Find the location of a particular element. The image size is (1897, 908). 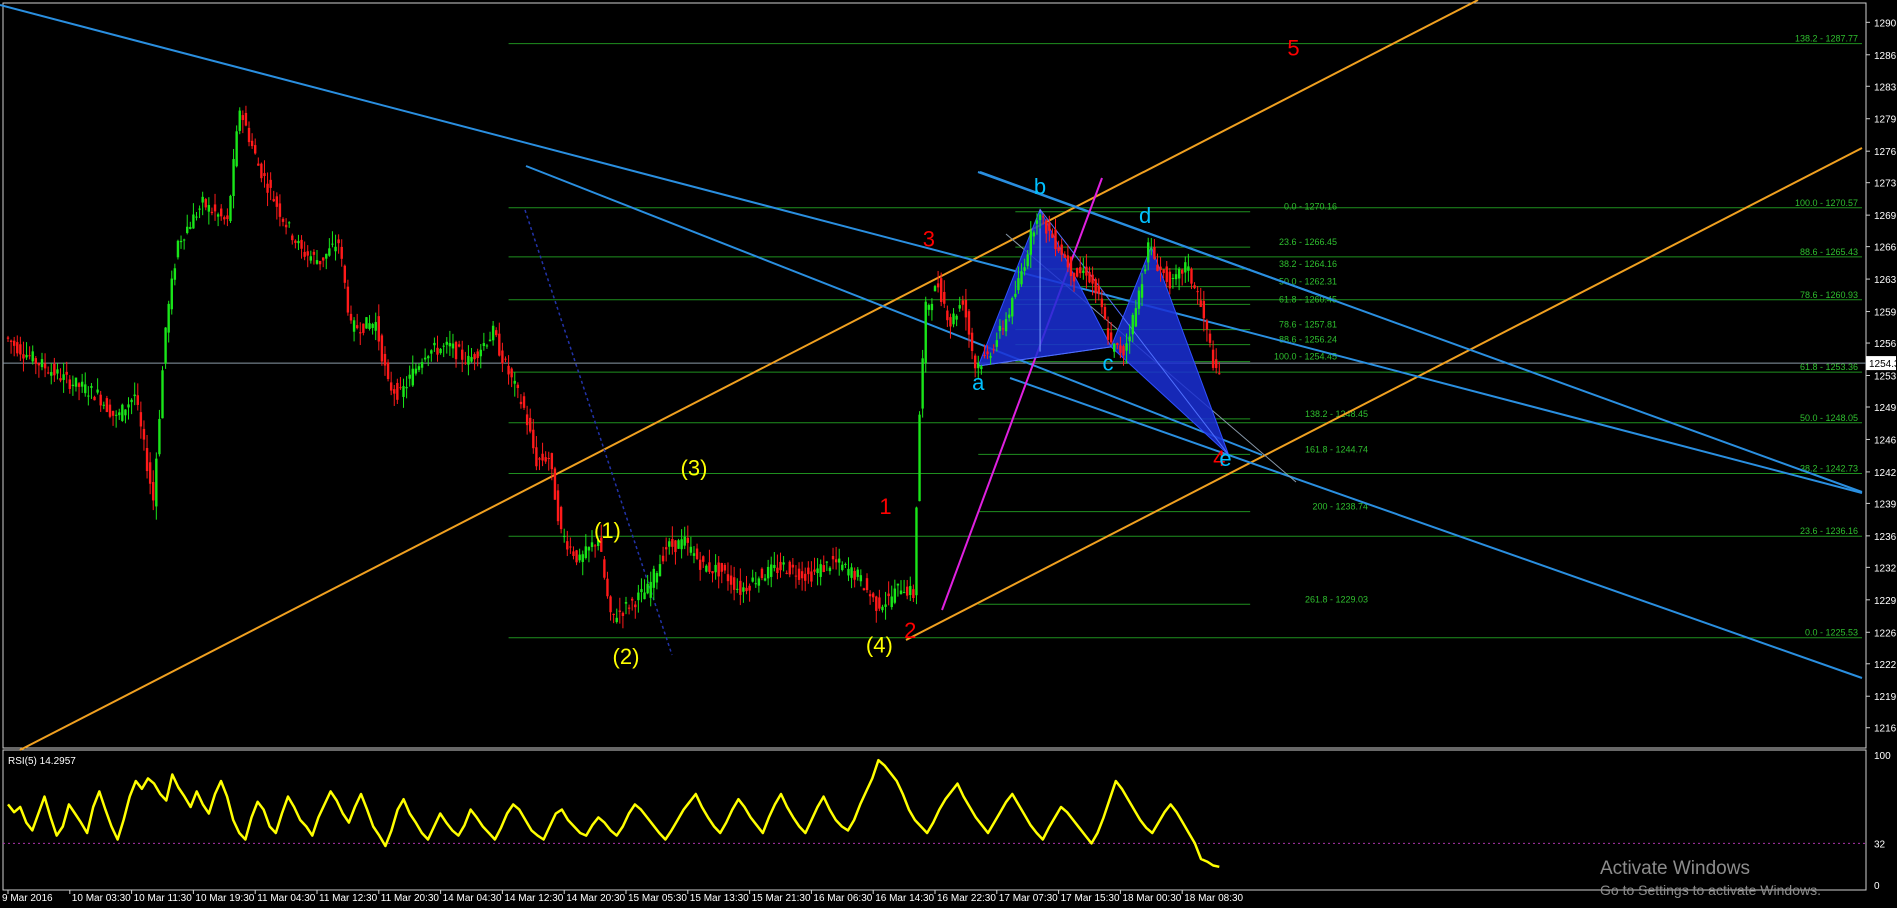

rsi-title: RSI(5) 14.2957 is located at coordinates (42, 761).